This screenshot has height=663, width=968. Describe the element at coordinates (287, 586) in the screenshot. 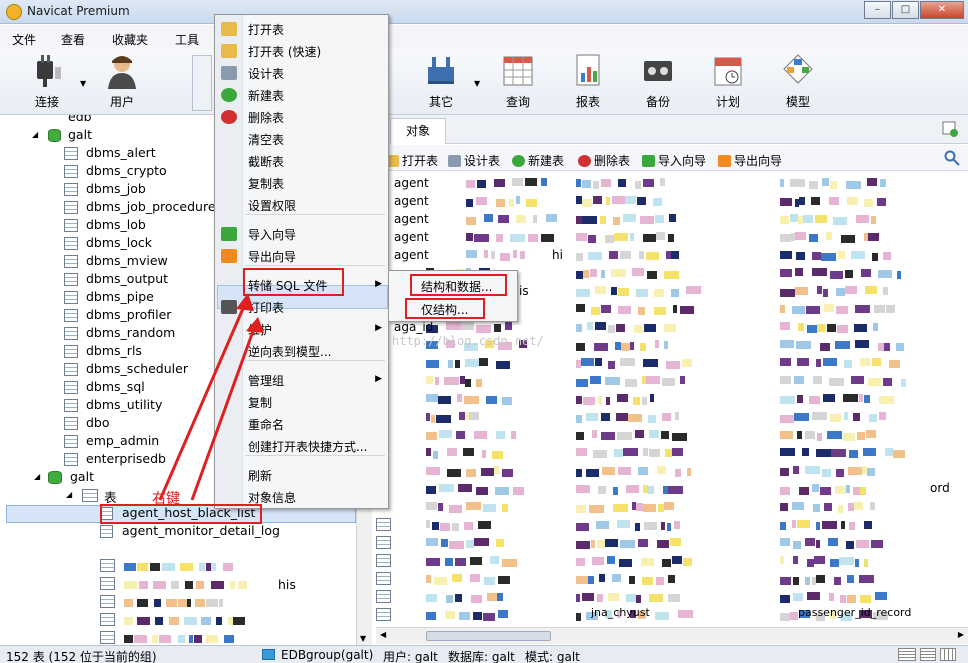

I see `tree-item-partial-his: his` at that location.